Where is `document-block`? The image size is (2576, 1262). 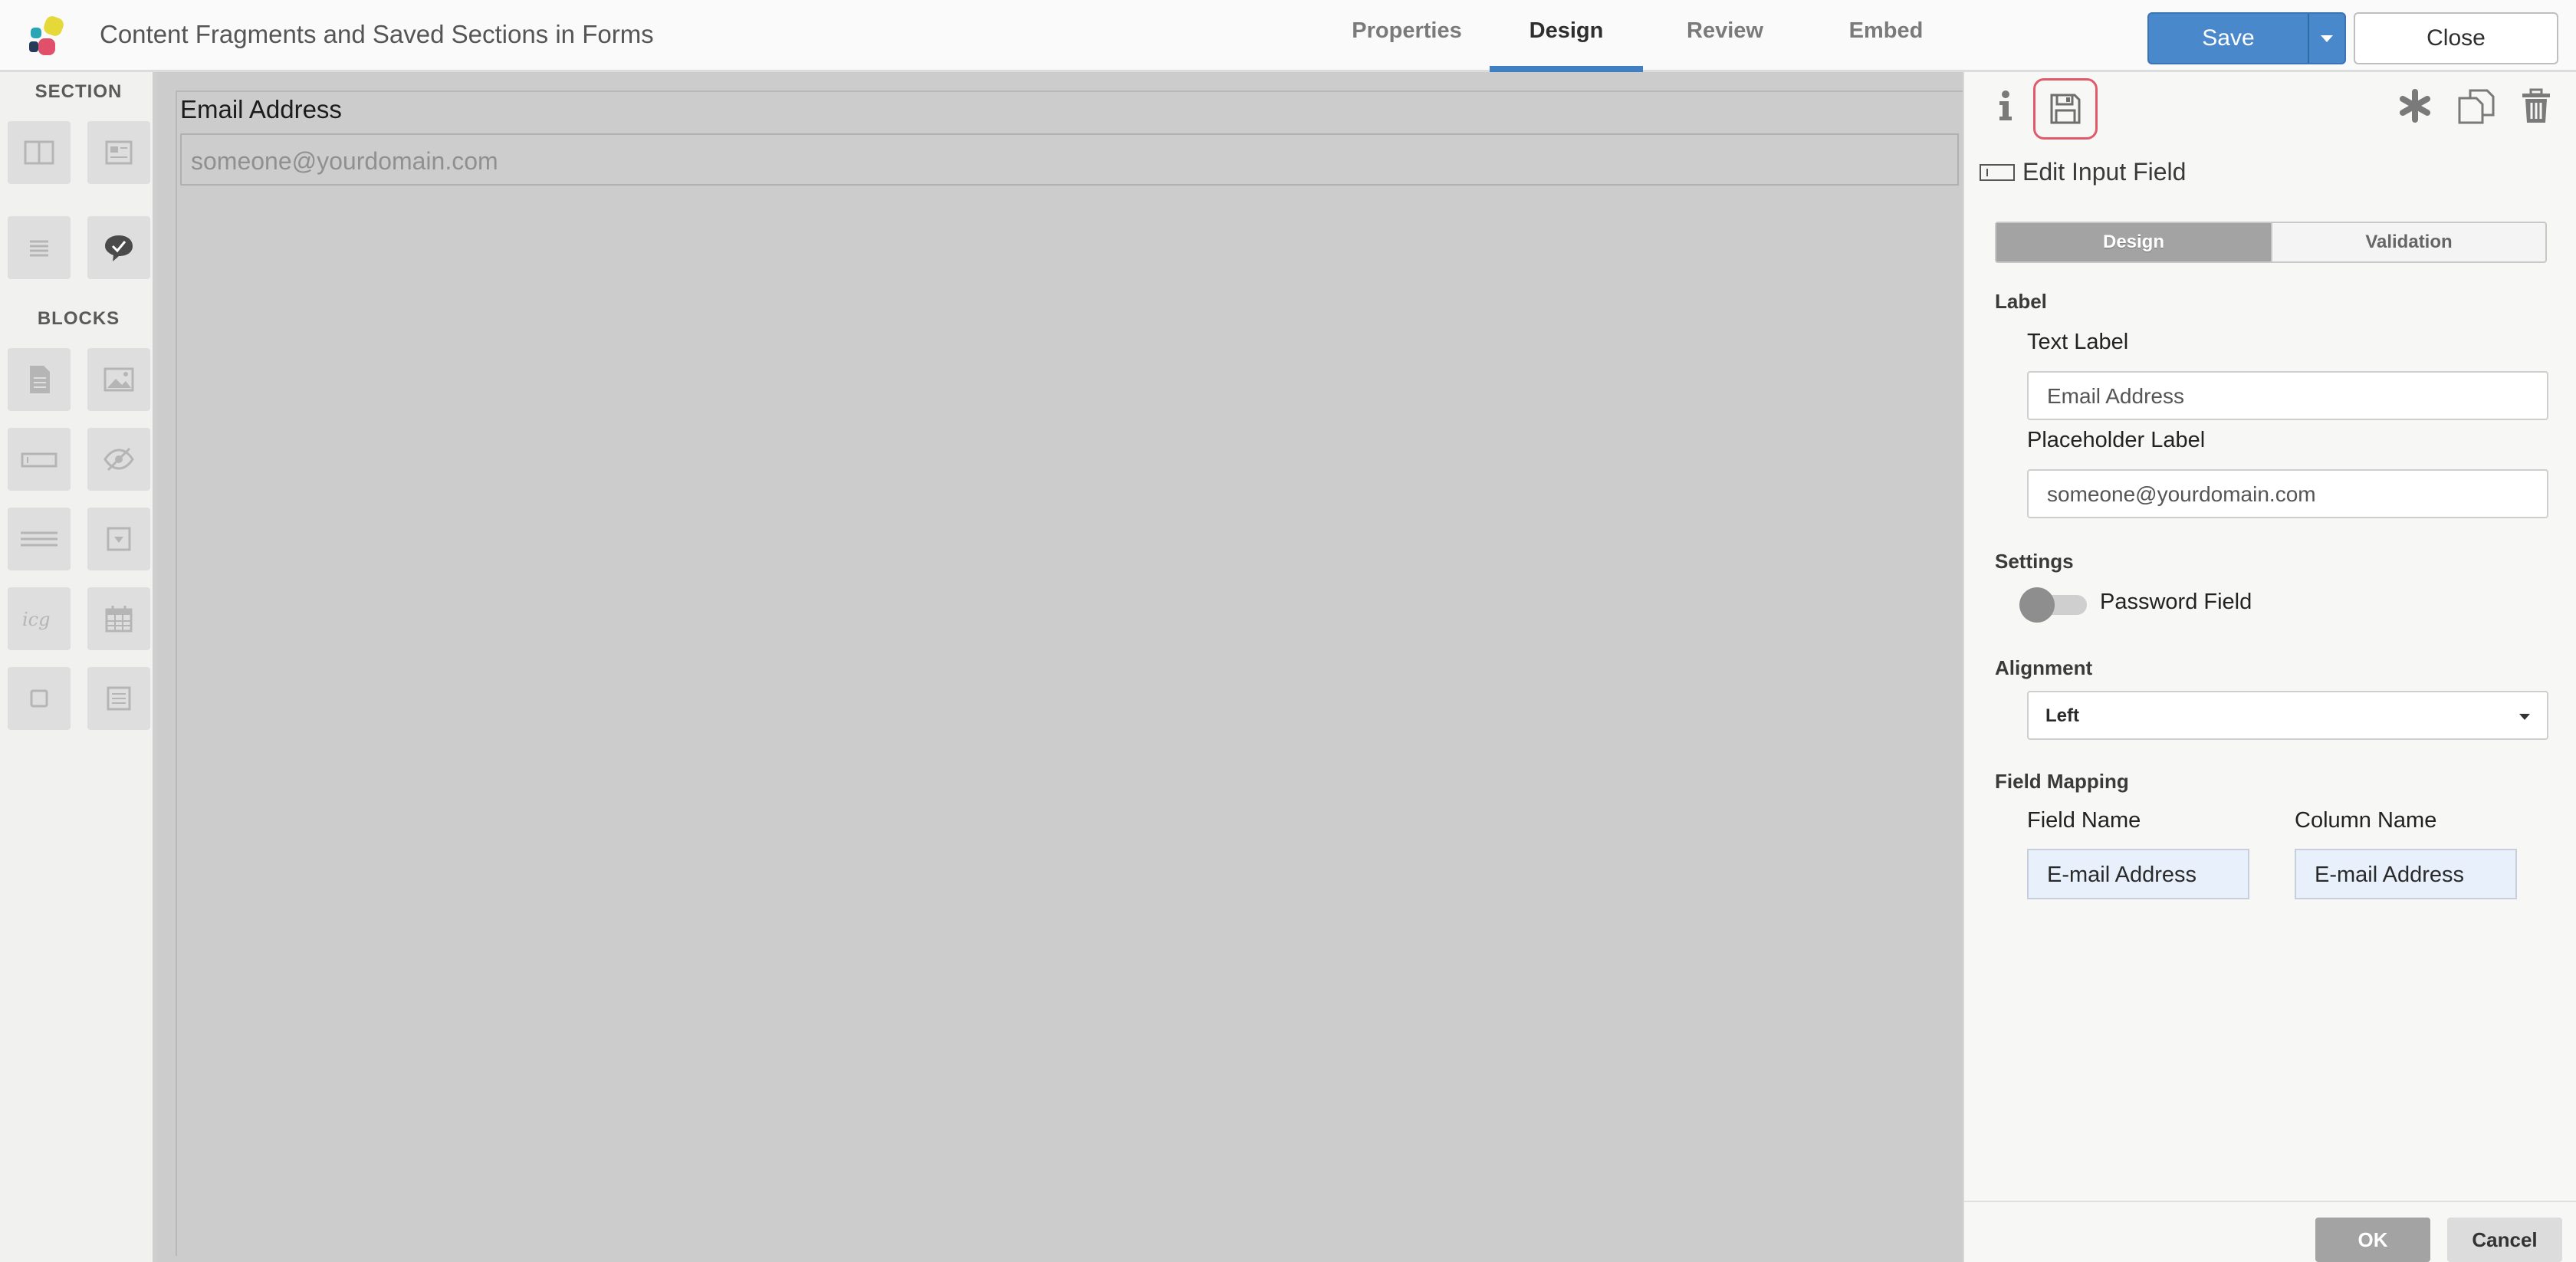 document-block is located at coordinates (39, 379).